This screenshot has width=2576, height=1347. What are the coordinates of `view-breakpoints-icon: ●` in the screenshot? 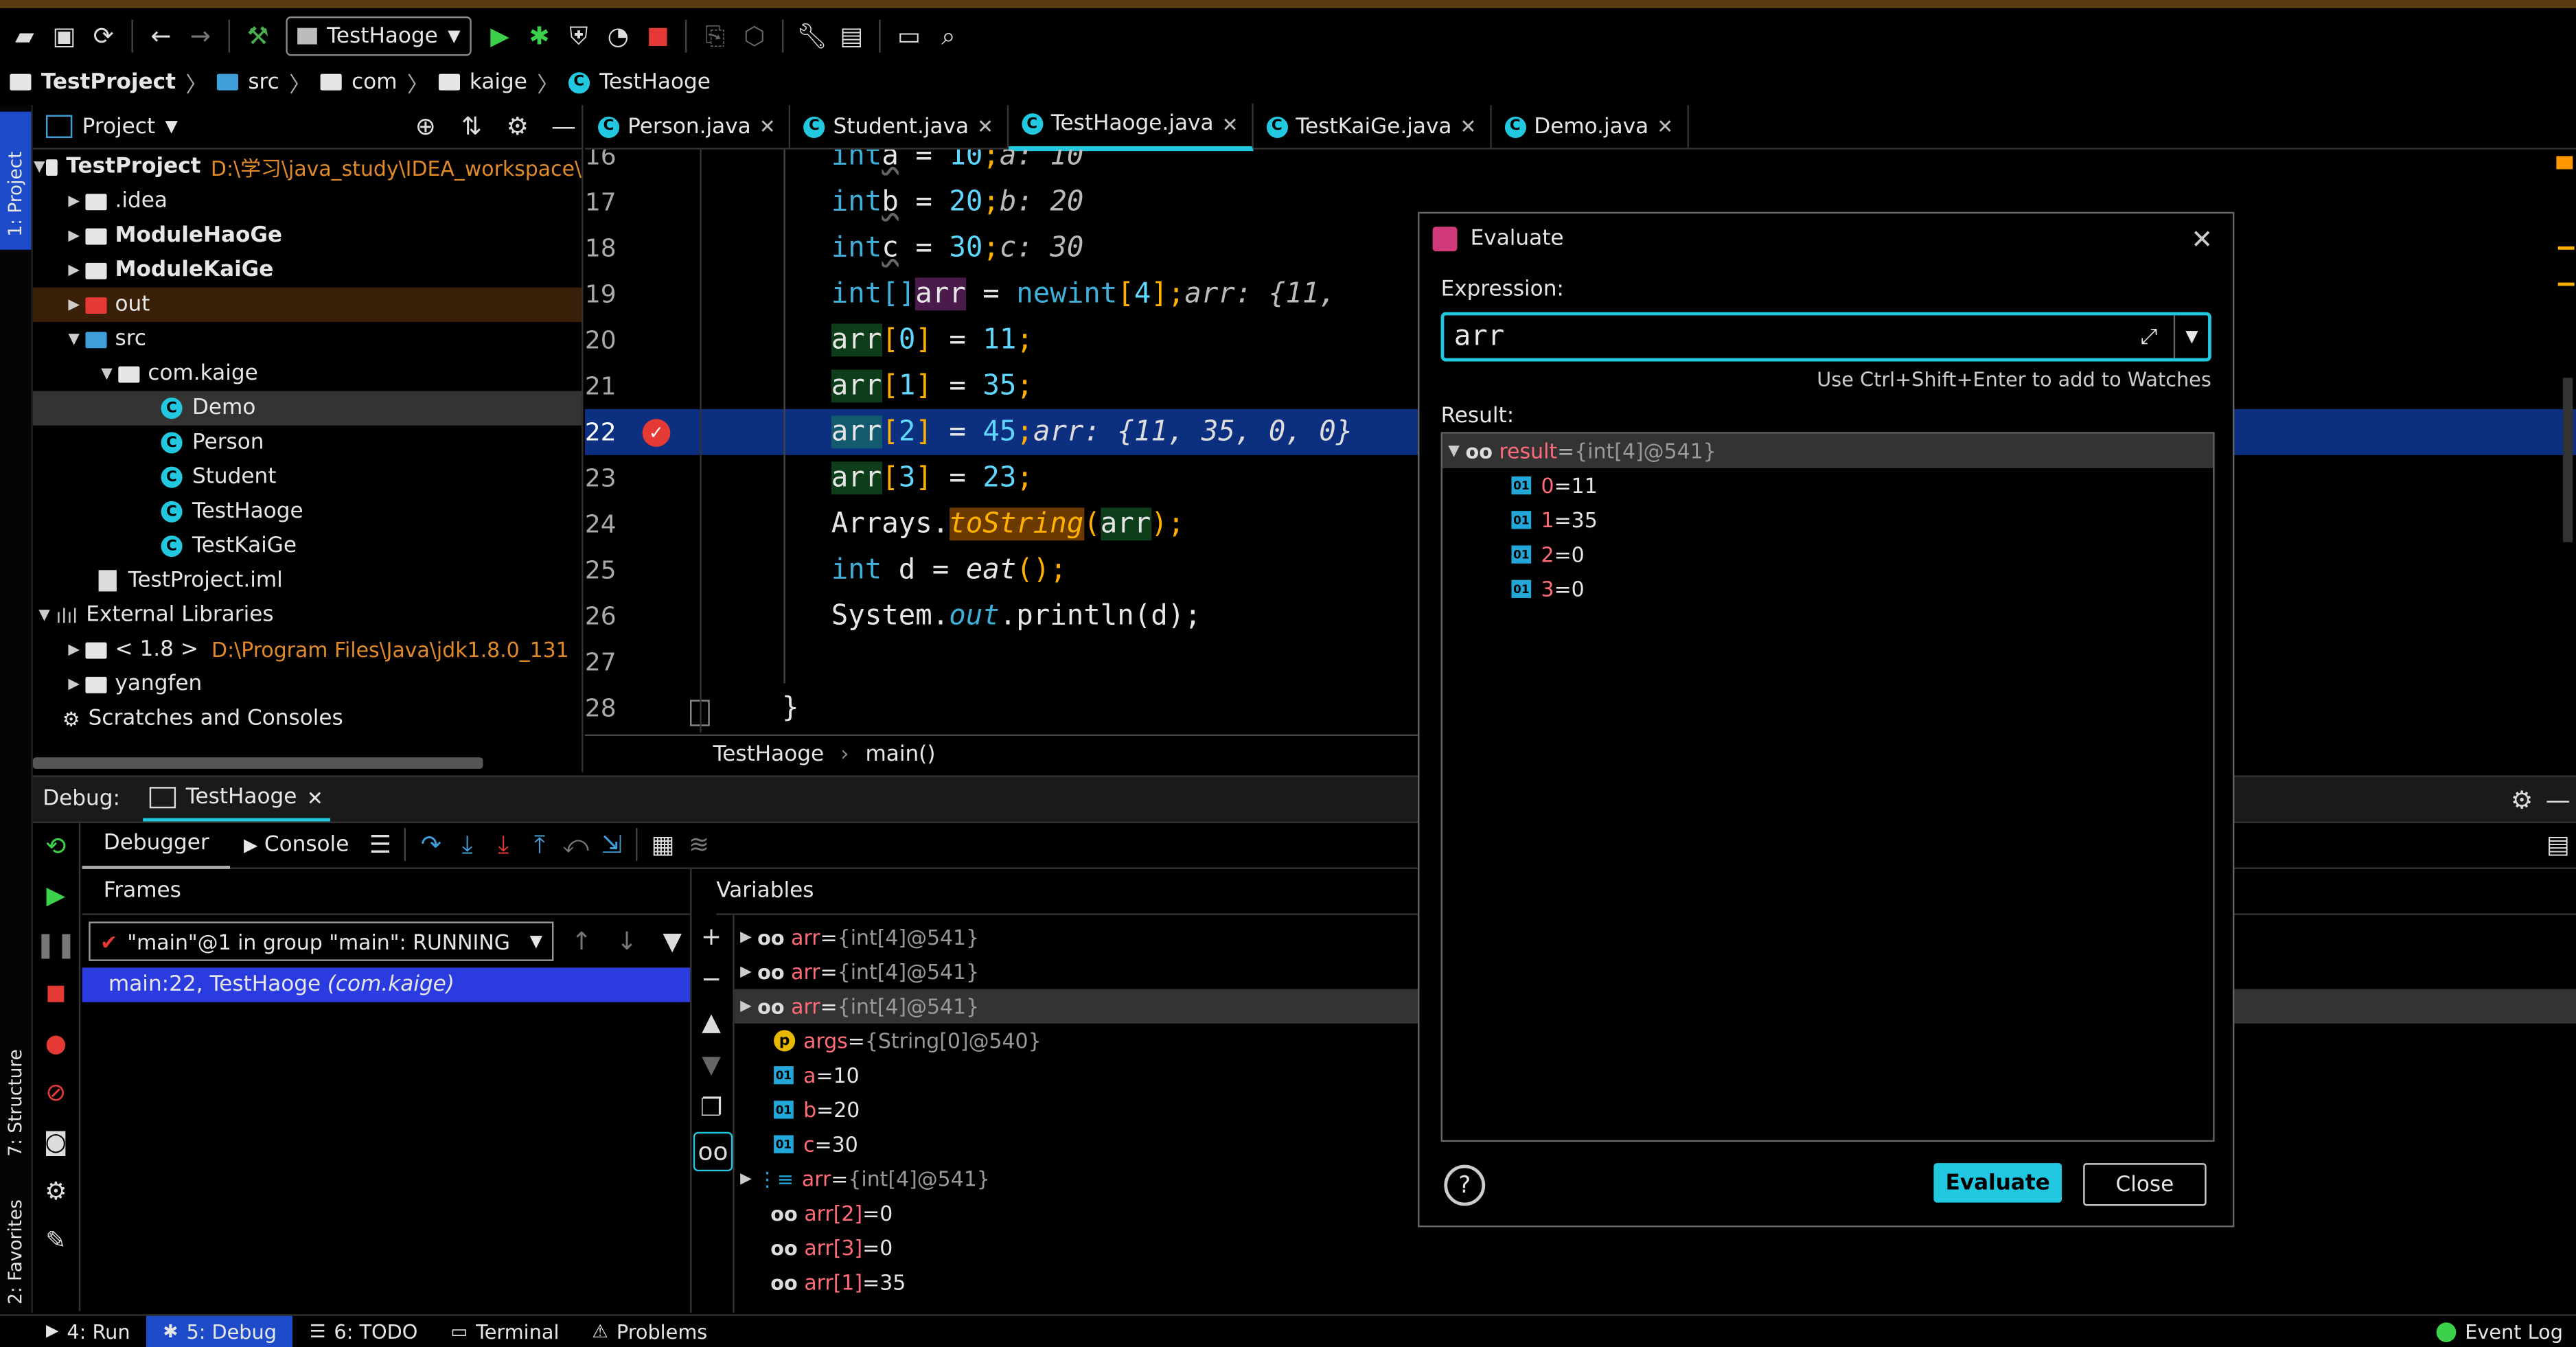 It's located at (56, 1043).